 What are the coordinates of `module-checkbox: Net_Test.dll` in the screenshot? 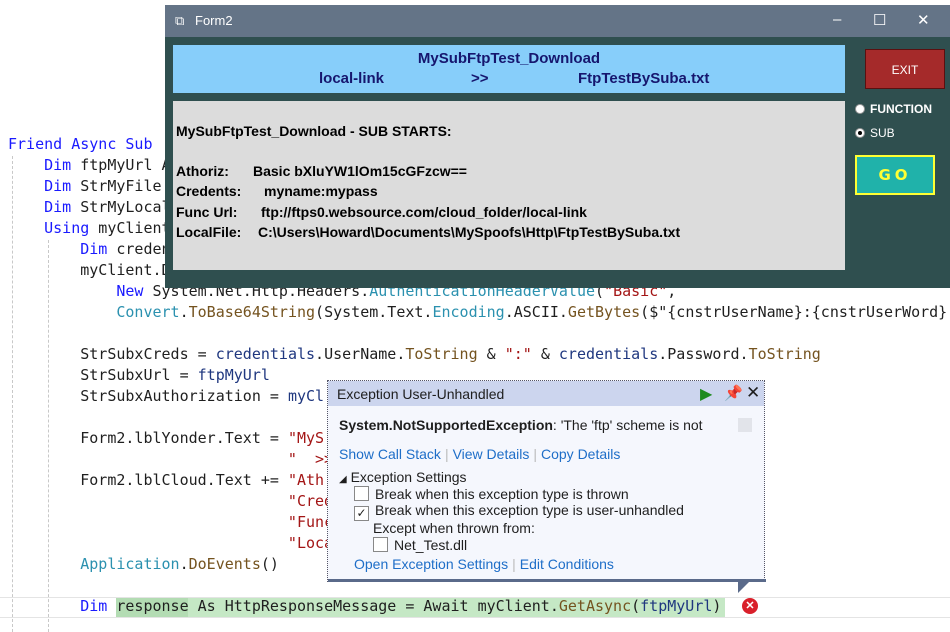 It's located at (420, 545).